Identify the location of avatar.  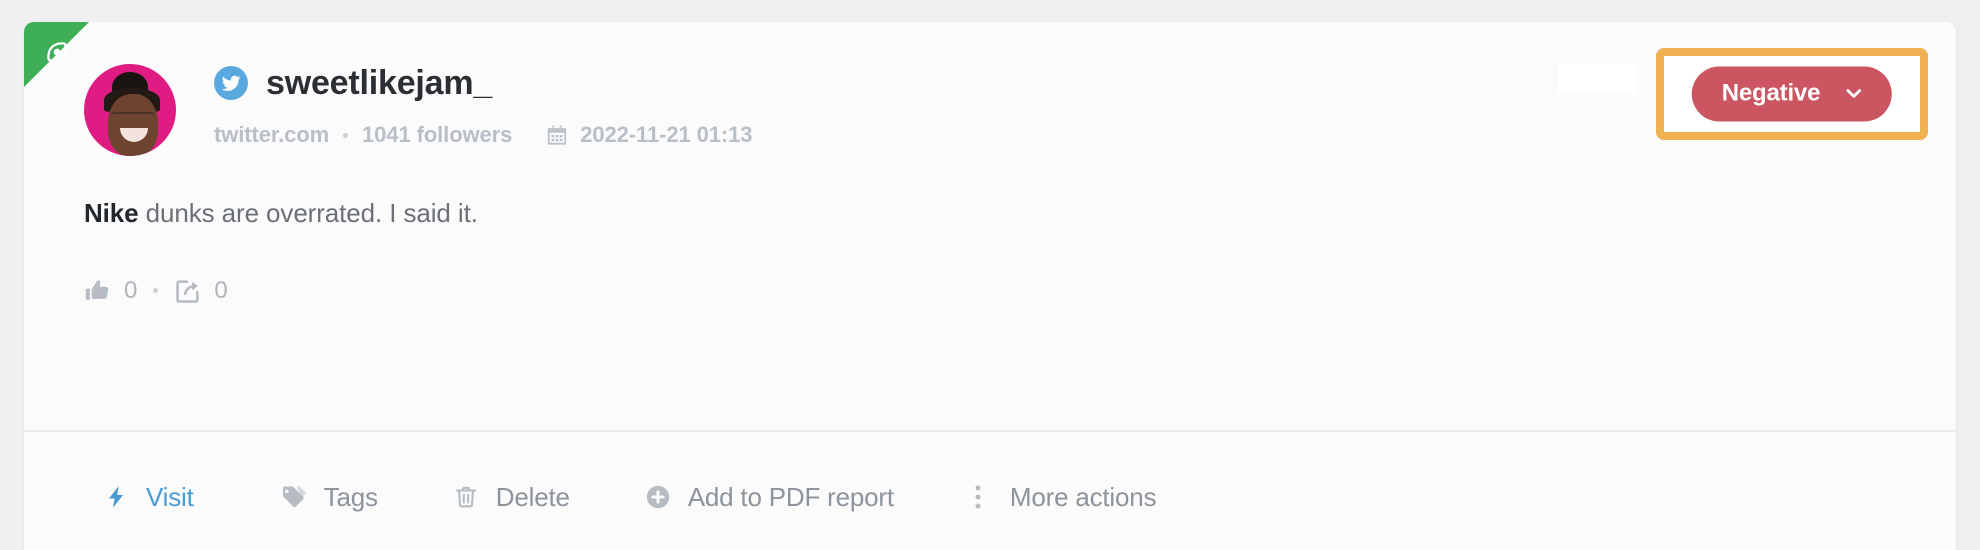
(130, 110).